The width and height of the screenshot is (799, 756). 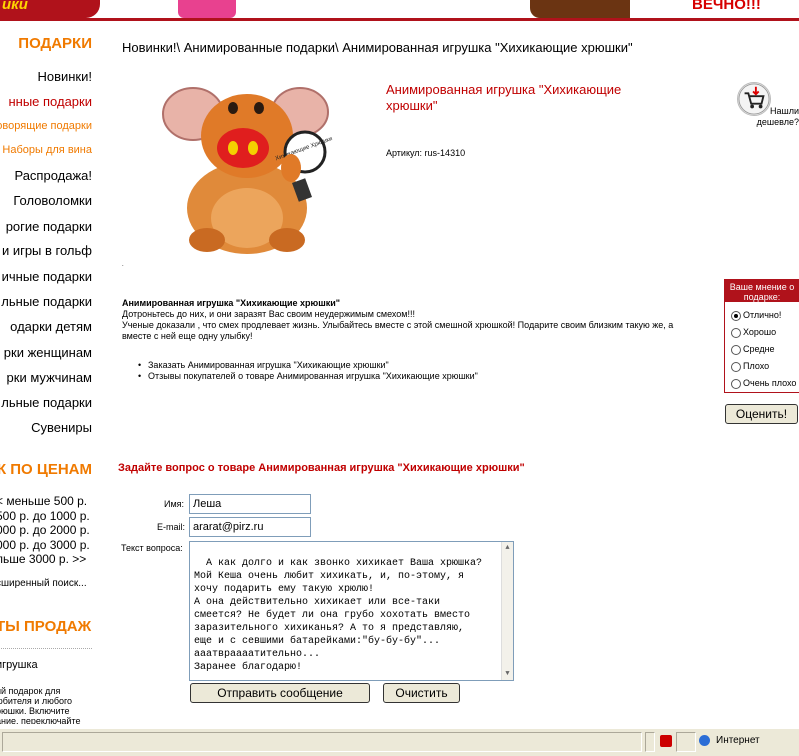 I want to click on poll-option: Плохо, so click(x=750, y=366).